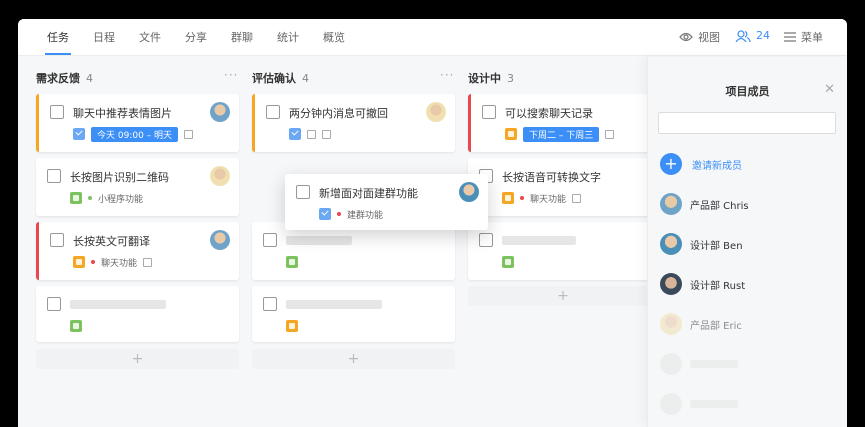  I want to click on task-card: 可以搜索聊天记录 下周二 – 下周三, so click(563, 123).